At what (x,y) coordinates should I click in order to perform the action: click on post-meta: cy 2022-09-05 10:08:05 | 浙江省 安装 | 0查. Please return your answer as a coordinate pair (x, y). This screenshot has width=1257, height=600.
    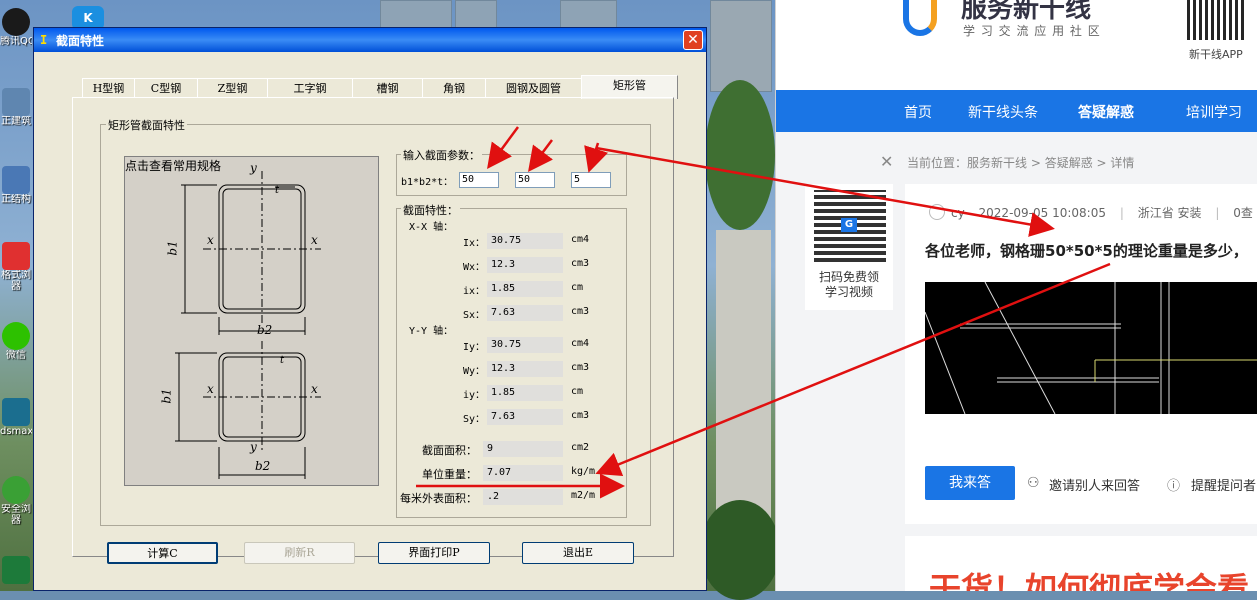
    Looking at the image, I should click on (1102, 212).